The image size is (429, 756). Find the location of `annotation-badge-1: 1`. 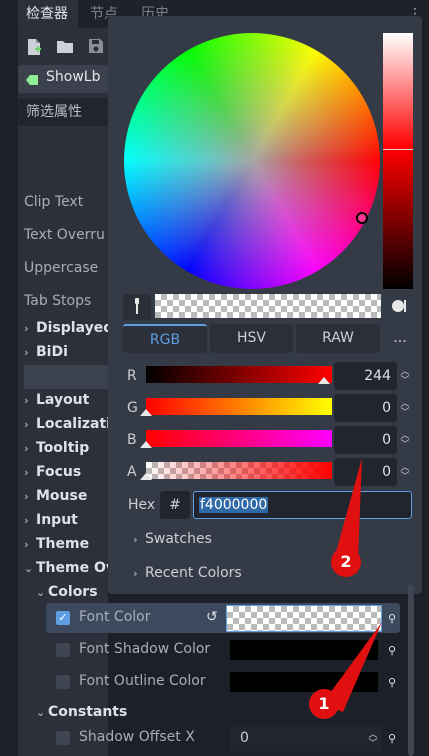

annotation-badge-1: 1 is located at coordinates (324, 704).